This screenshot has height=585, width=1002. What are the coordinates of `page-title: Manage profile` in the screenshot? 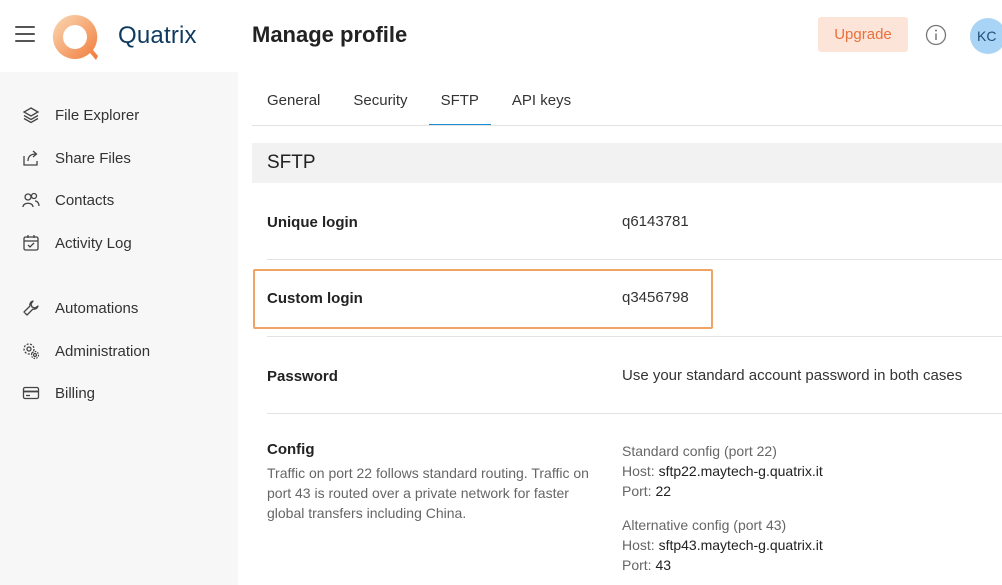 It's located at (330, 34).